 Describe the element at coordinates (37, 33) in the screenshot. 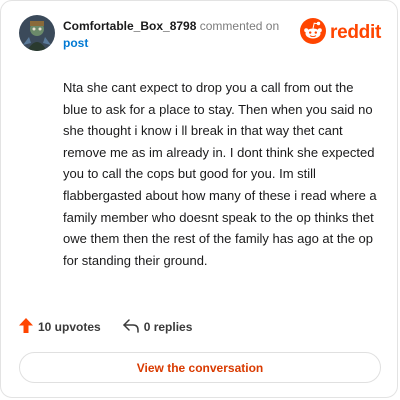

I see `avatar` at that location.